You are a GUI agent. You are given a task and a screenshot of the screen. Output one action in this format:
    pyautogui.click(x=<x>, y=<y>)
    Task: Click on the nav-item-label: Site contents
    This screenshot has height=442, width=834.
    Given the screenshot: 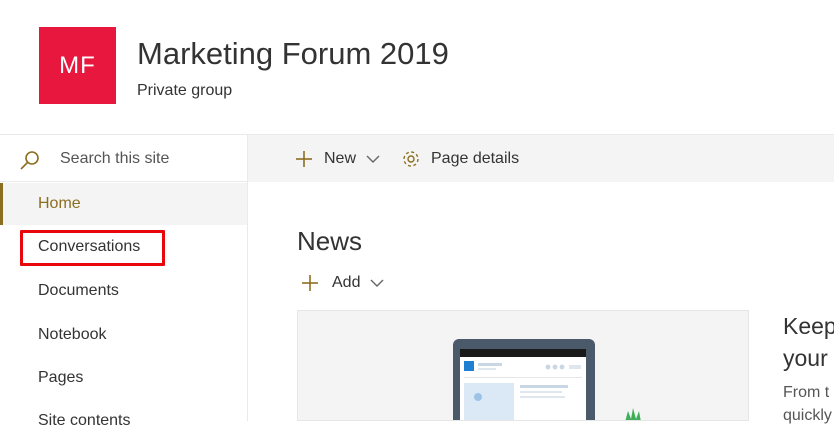 What is the action you would take?
    pyautogui.click(x=84, y=420)
    